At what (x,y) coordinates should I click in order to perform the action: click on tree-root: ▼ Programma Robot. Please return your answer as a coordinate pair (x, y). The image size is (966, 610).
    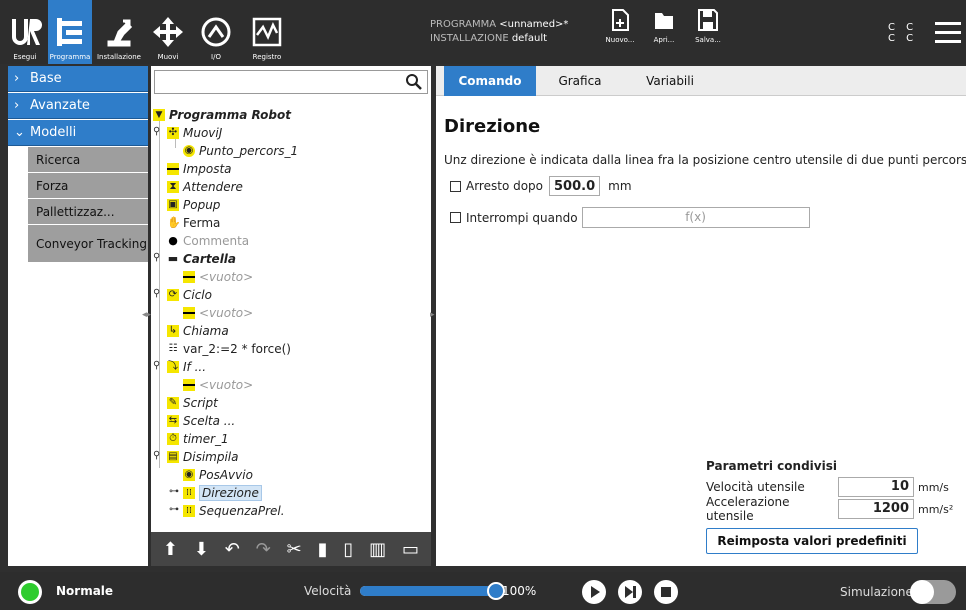
    Looking at the image, I should click on (222, 115).